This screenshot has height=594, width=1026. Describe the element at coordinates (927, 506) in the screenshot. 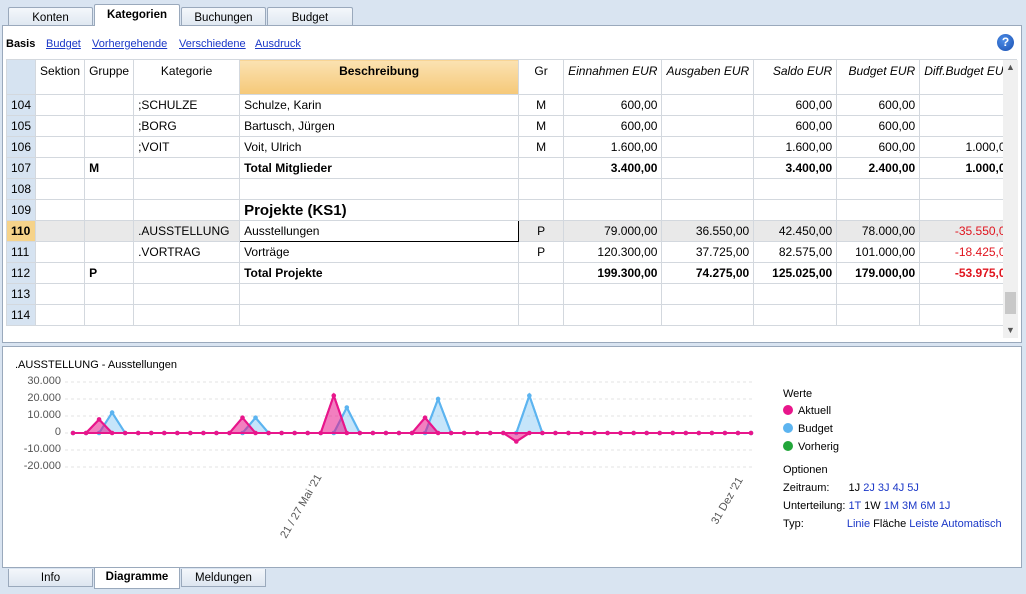

I see `unterteilung-6m: 6M` at that location.